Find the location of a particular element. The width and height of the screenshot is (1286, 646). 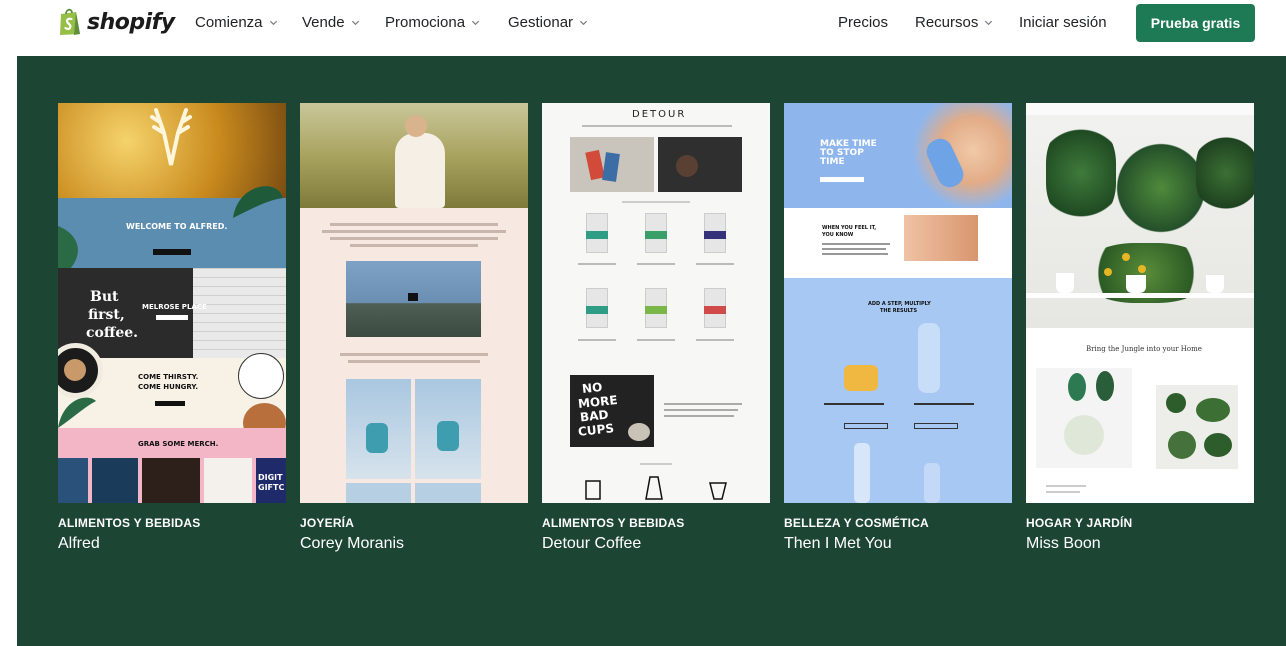

timy-jar is located at coordinates (861, 378).